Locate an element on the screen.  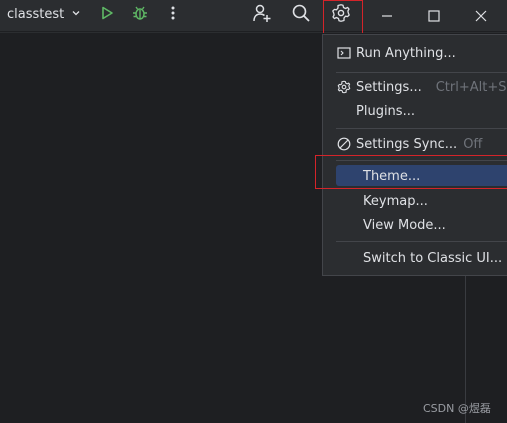
debug-bug-icon is located at coordinates (140, 15).